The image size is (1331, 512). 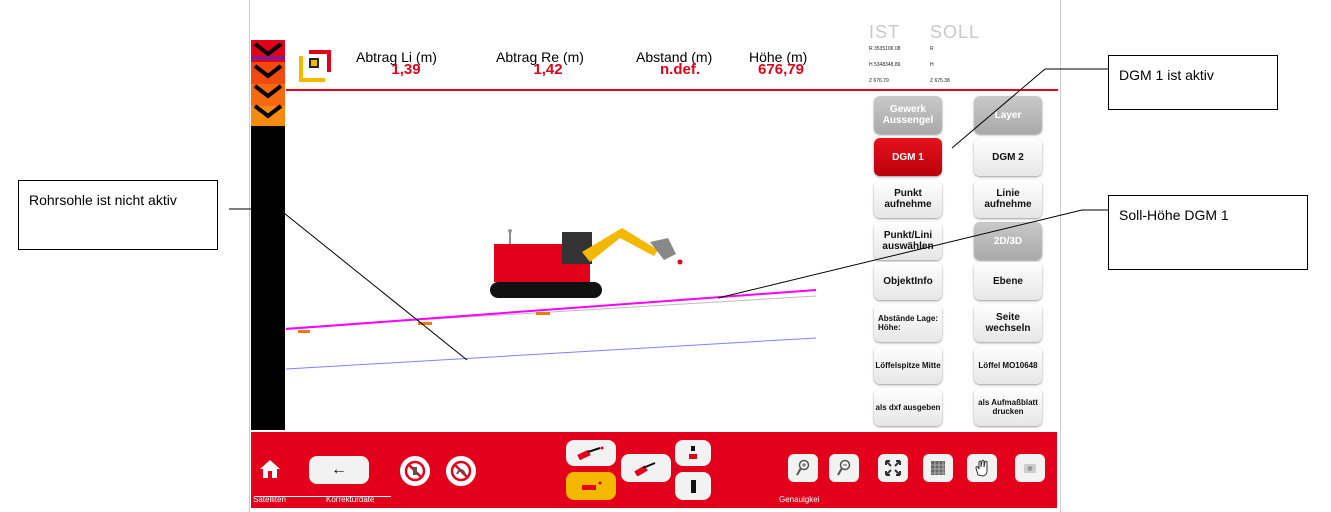 I want to click on callout-rohrsohle: Rohrsohle ist nicht aktiv, so click(x=118, y=215).